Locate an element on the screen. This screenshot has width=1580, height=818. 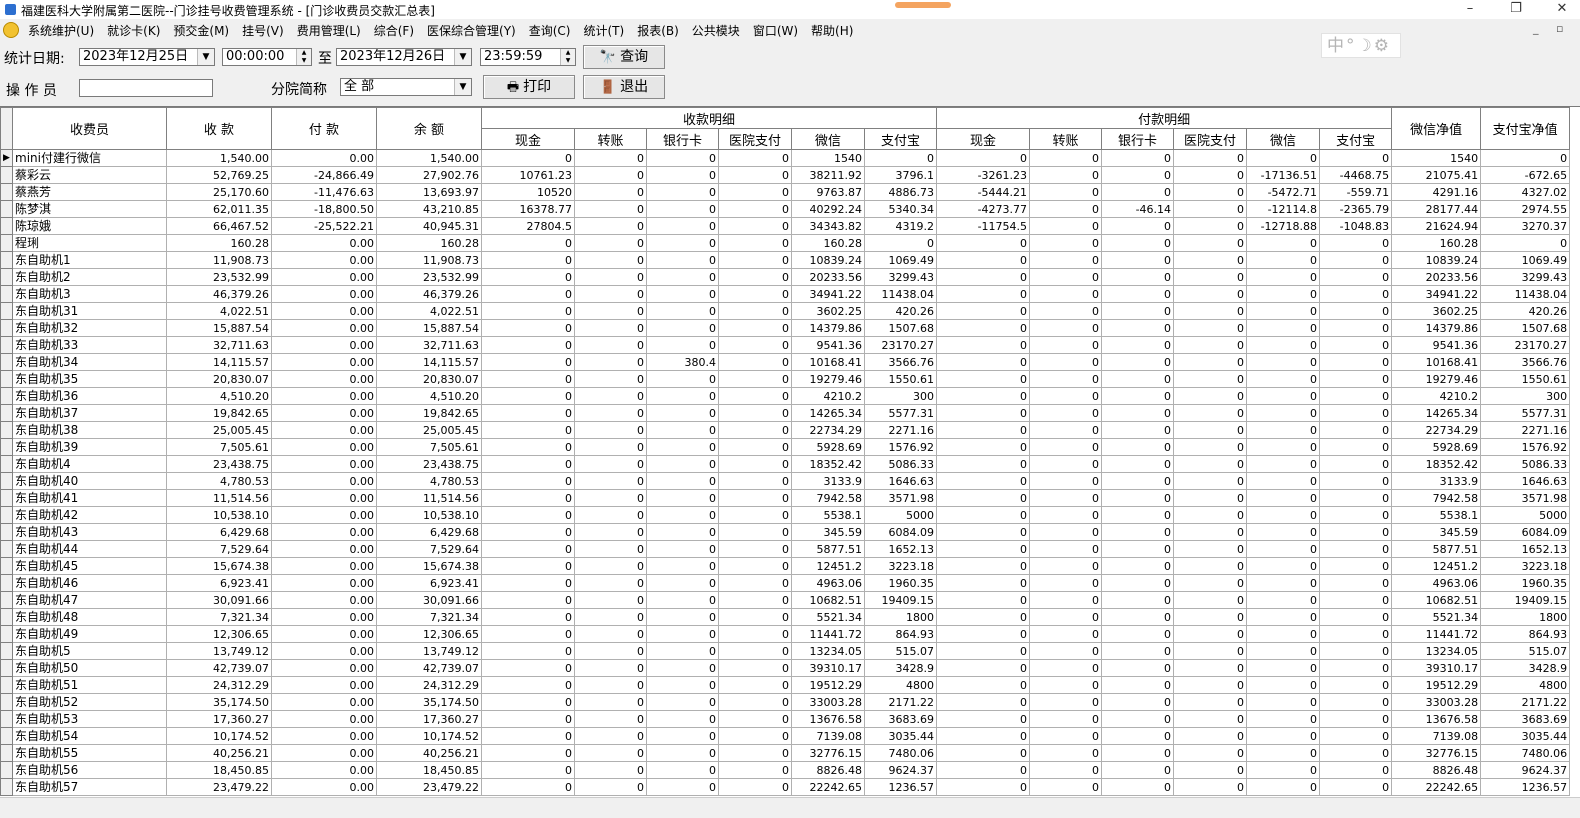
amount-cell: 14,115.57 is located at coordinates (429, 362).